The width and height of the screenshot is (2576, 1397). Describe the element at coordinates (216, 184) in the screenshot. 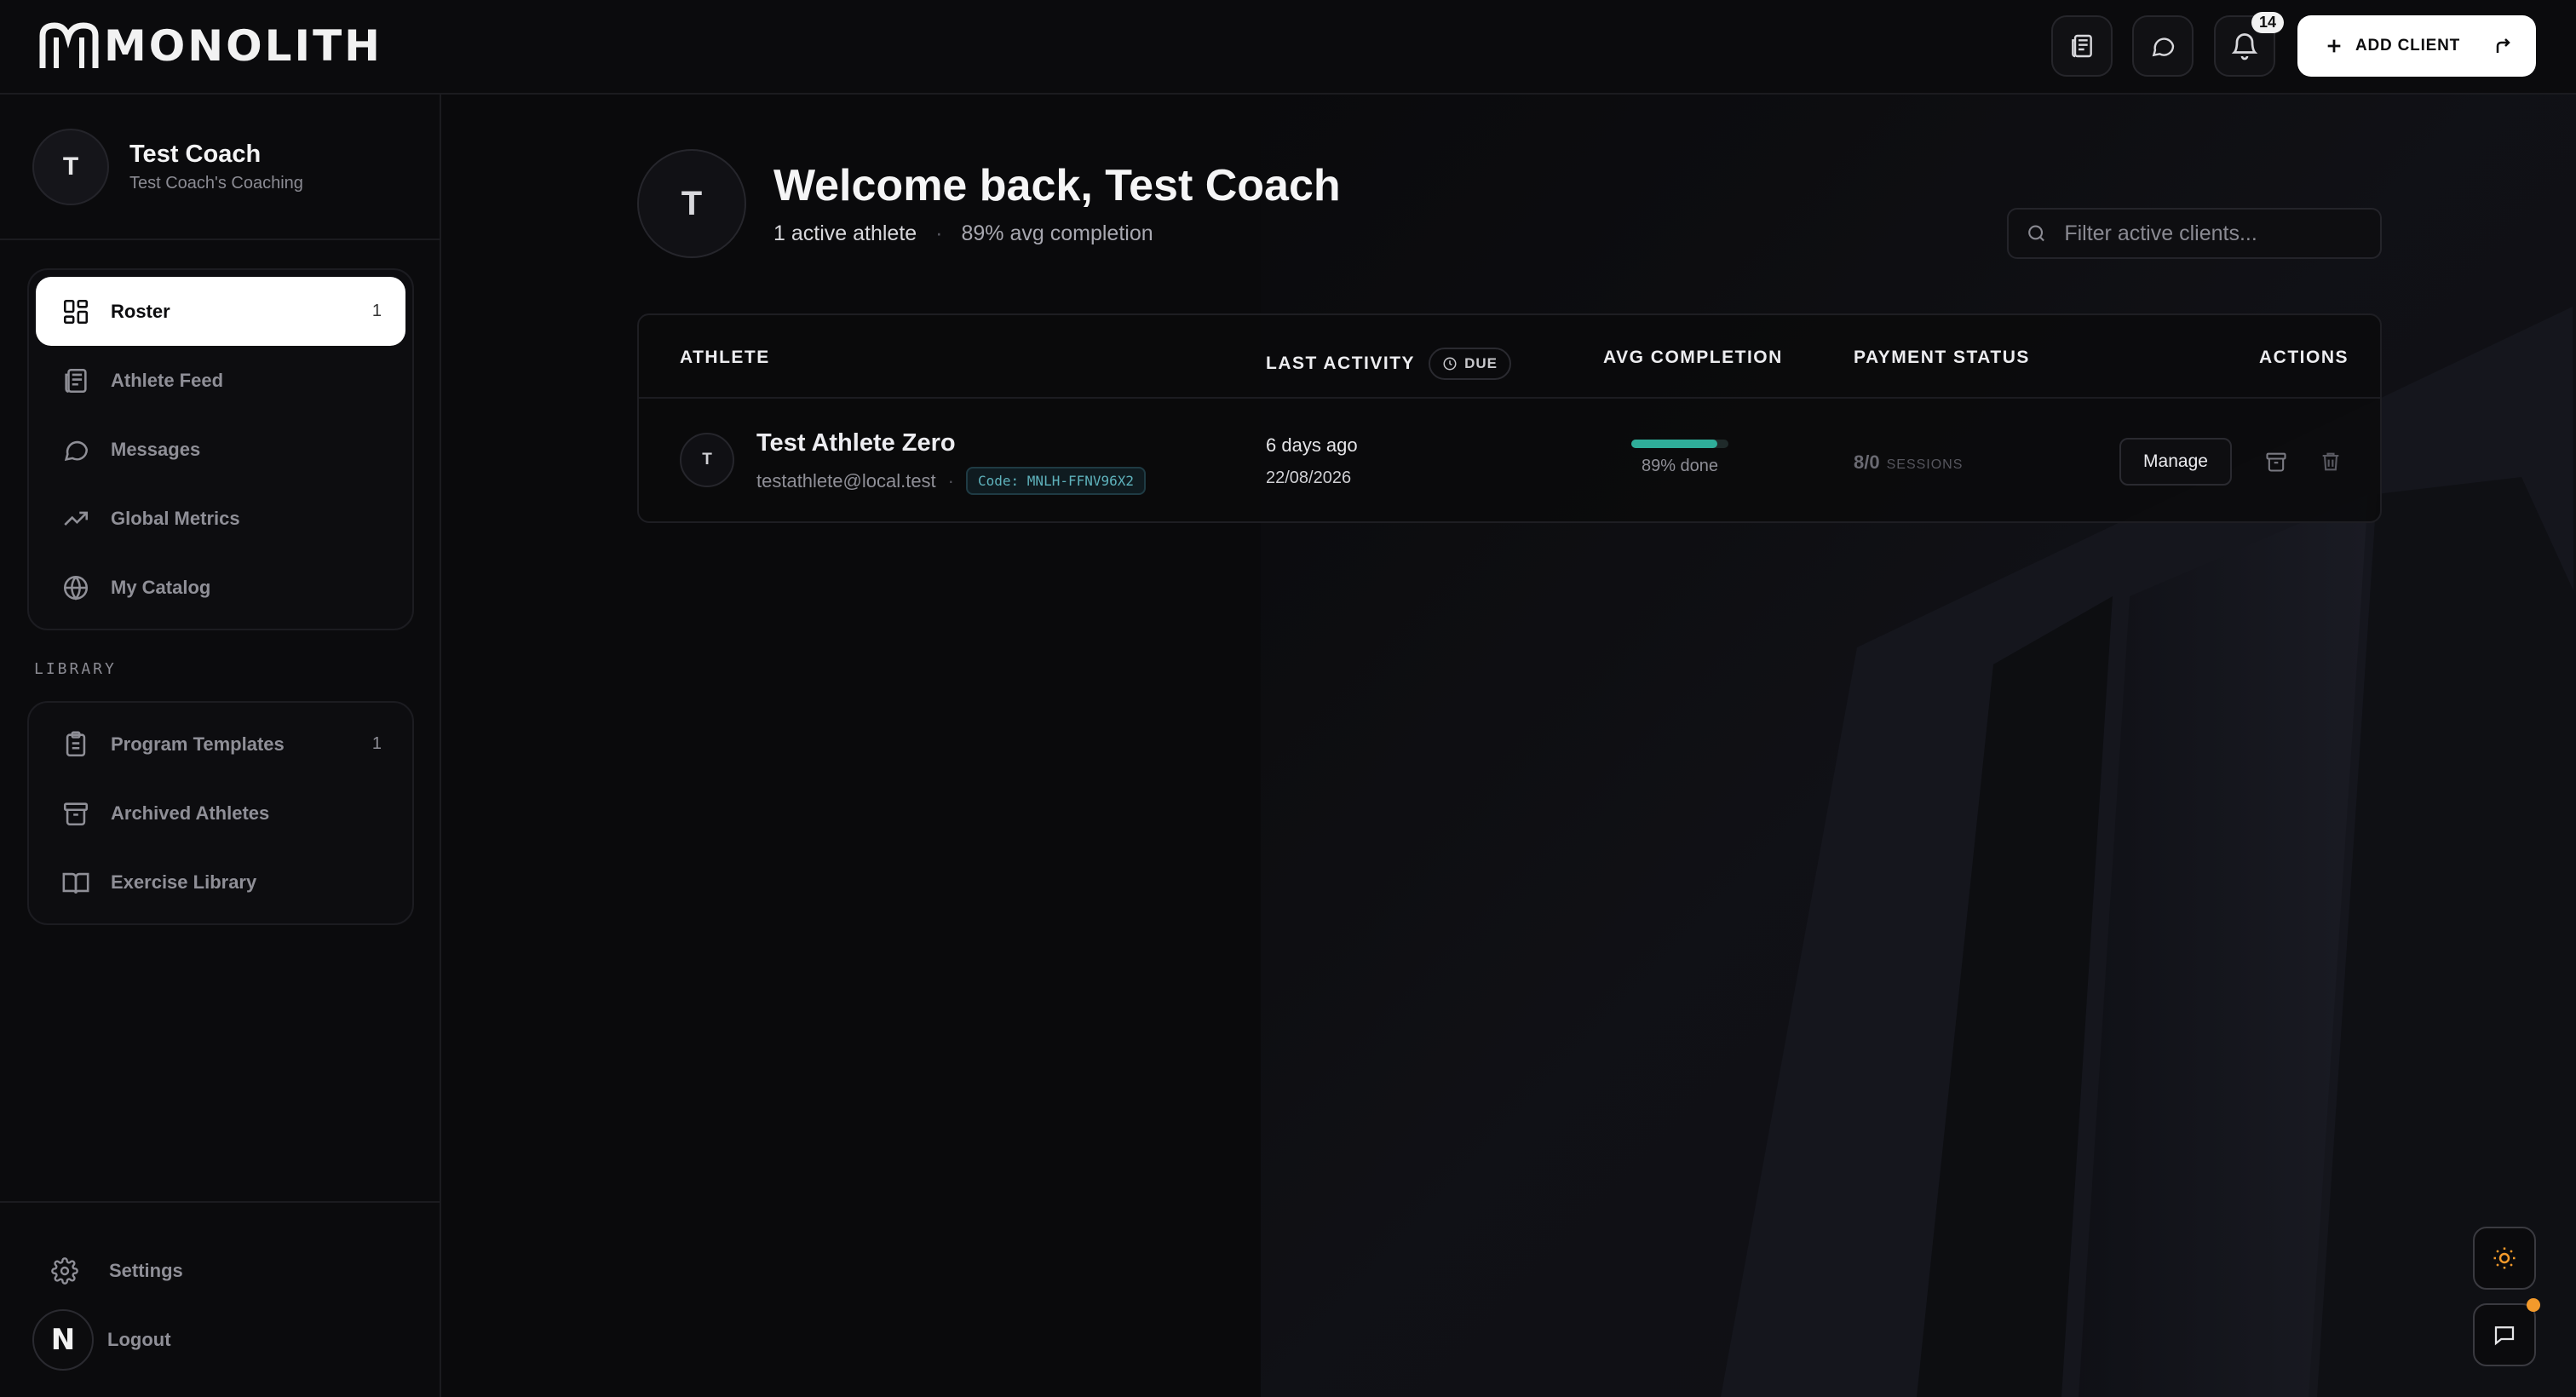

I see `coach-business-name: Test Coach's Coaching` at that location.